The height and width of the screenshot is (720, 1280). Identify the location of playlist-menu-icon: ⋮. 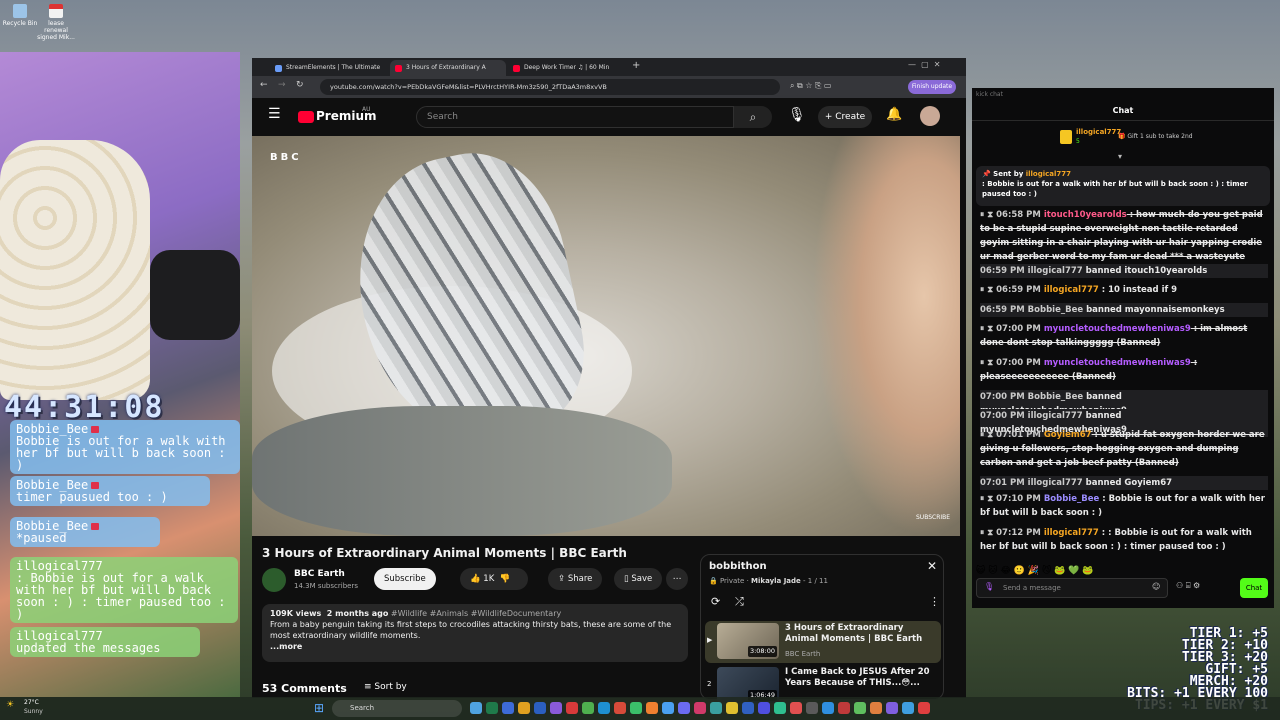
(934, 601).